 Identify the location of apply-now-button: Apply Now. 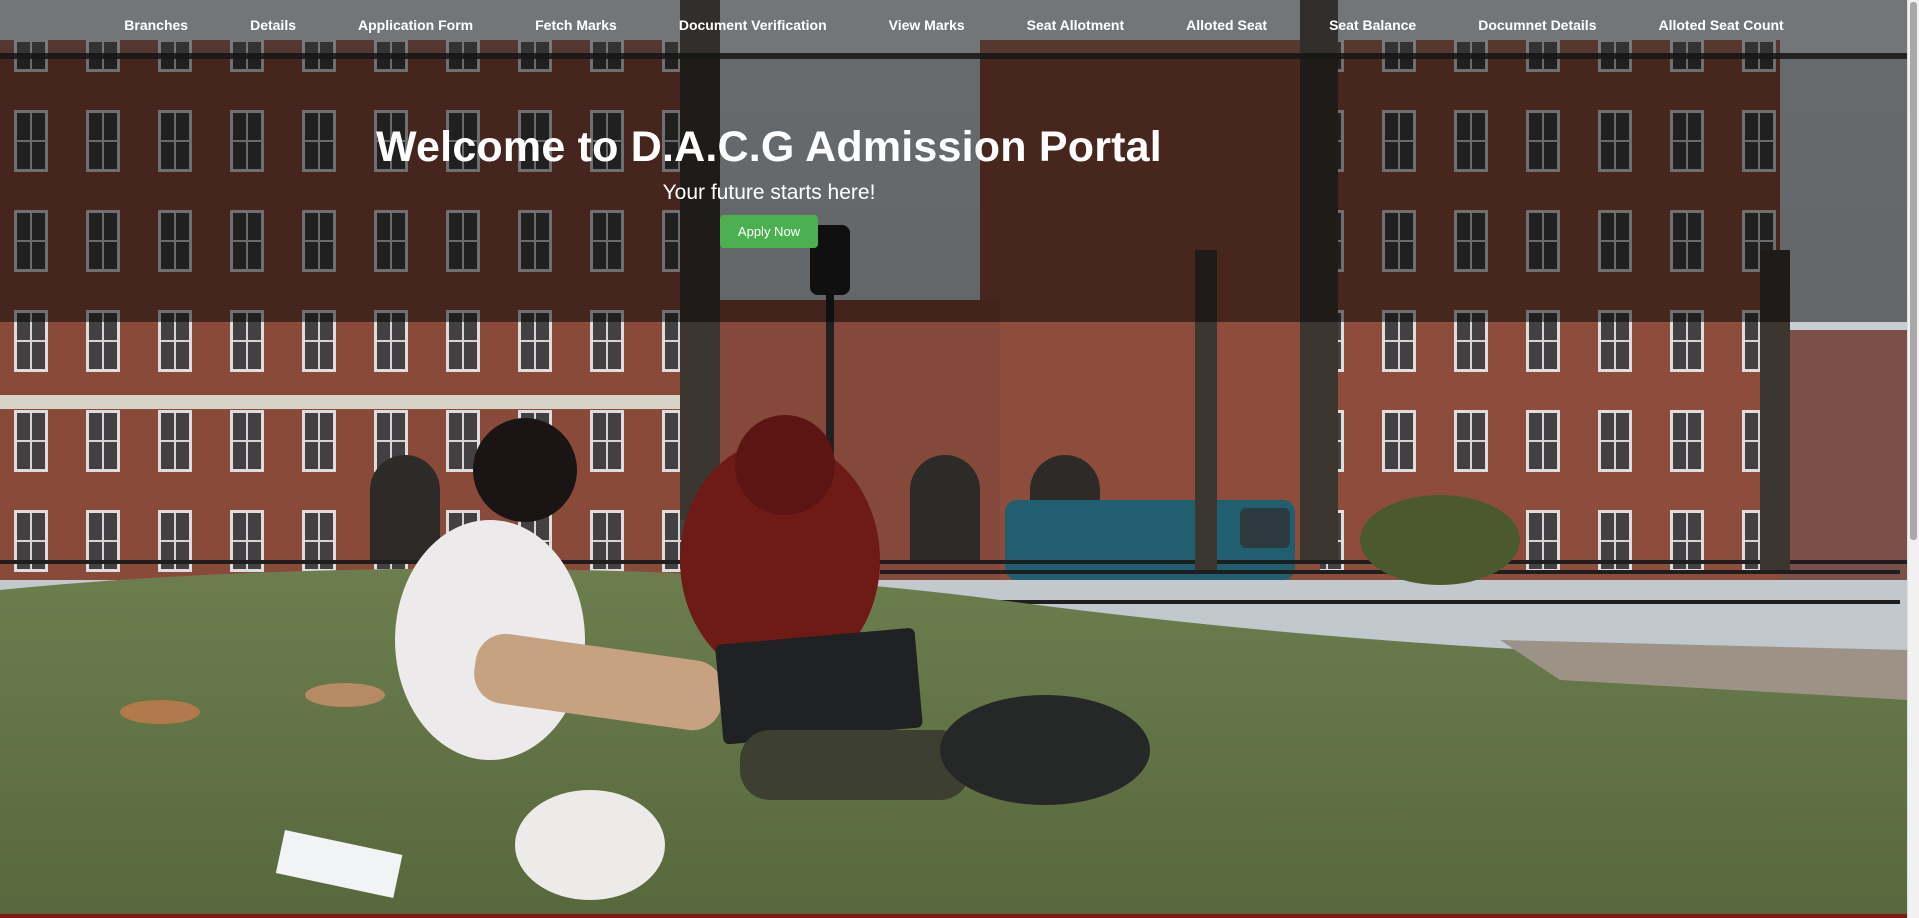
(769, 231).